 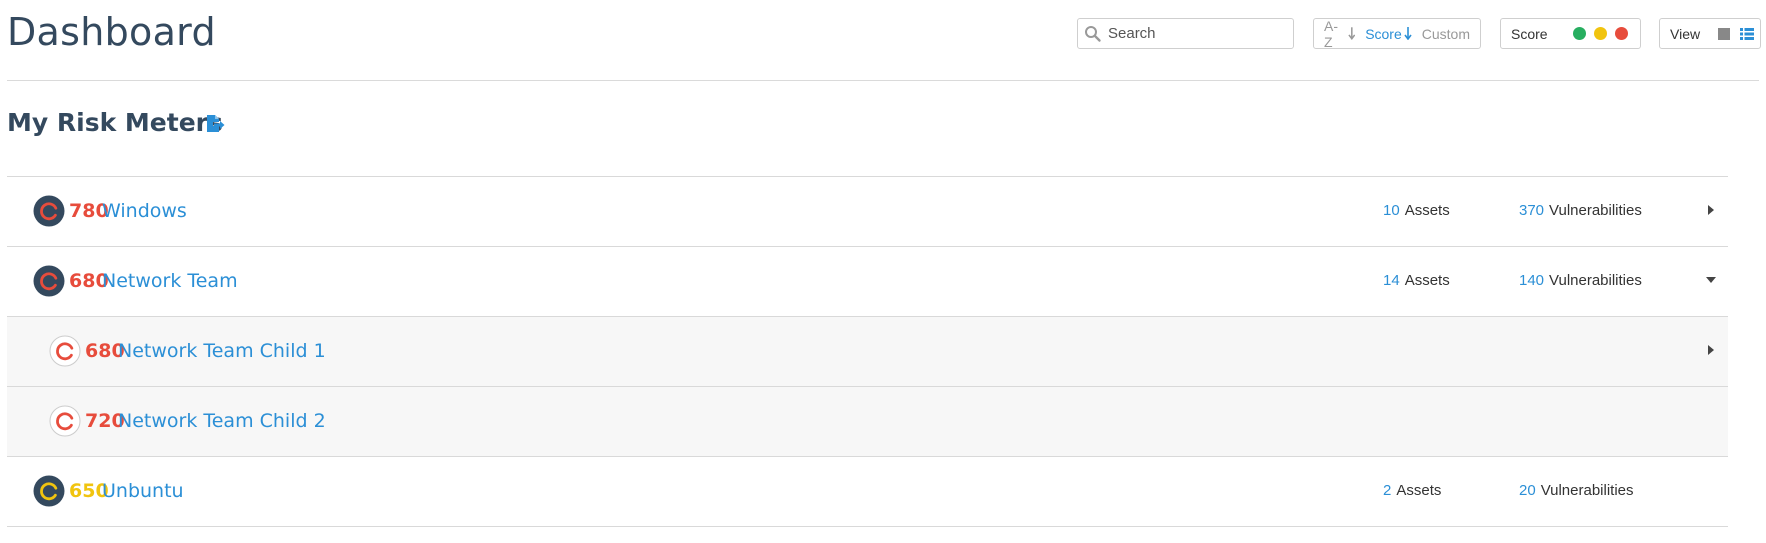 I want to click on sort-score-label: Score, so click(x=1383, y=33).